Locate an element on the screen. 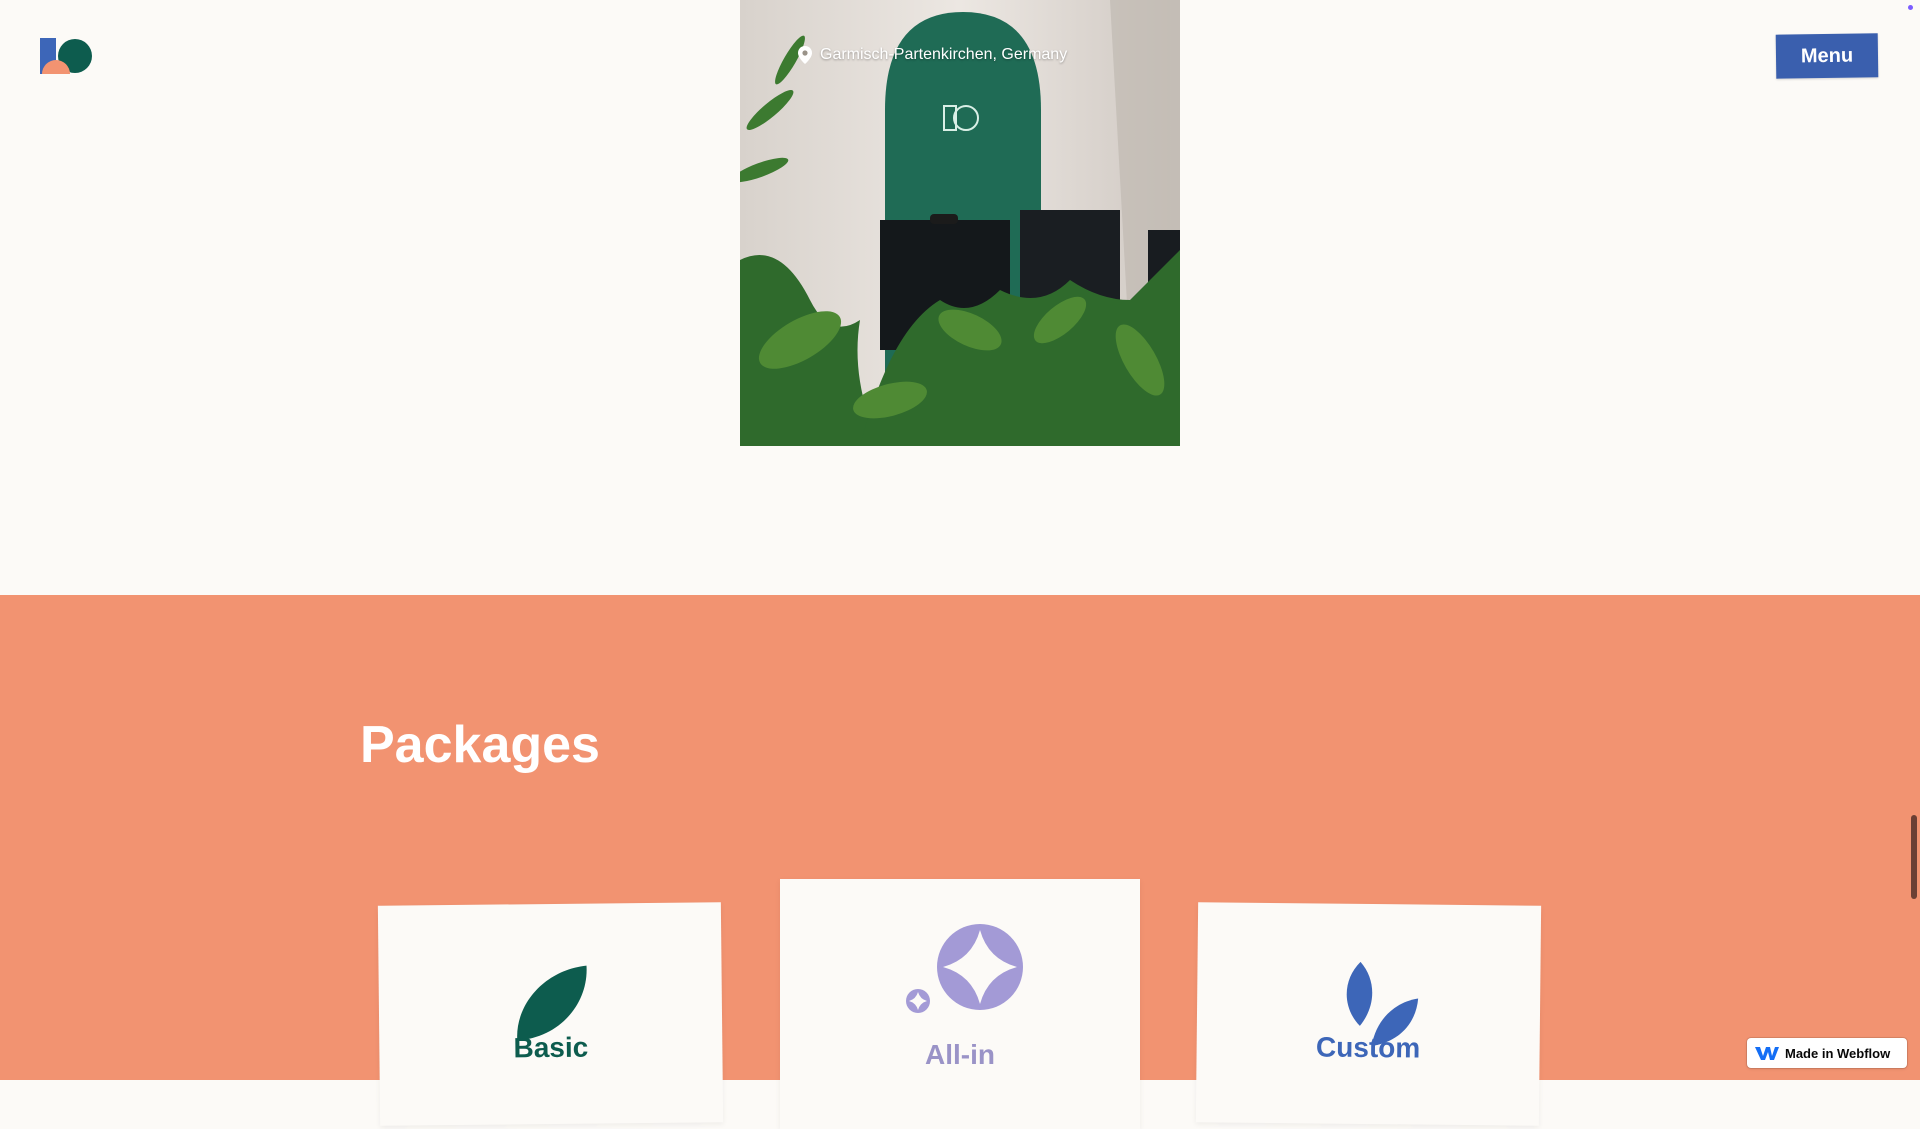 This screenshot has height=1129, width=1920. scrollbar-thumb is located at coordinates (1914, 857).